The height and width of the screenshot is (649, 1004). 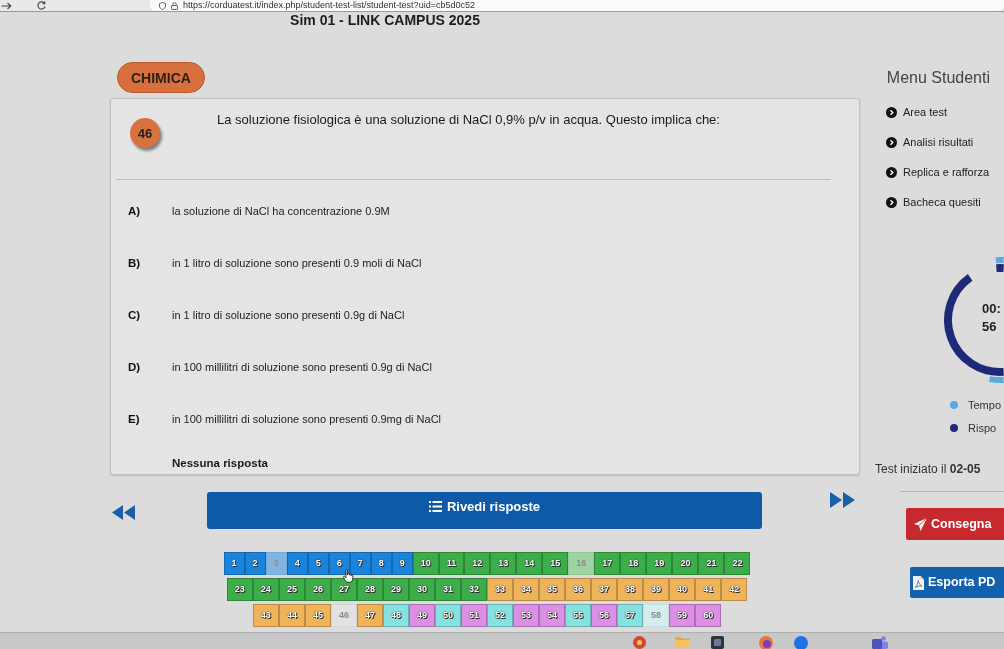 What do you see at coordinates (421, 615) in the screenshot?
I see `question-number-button: 49` at bounding box center [421, 615].